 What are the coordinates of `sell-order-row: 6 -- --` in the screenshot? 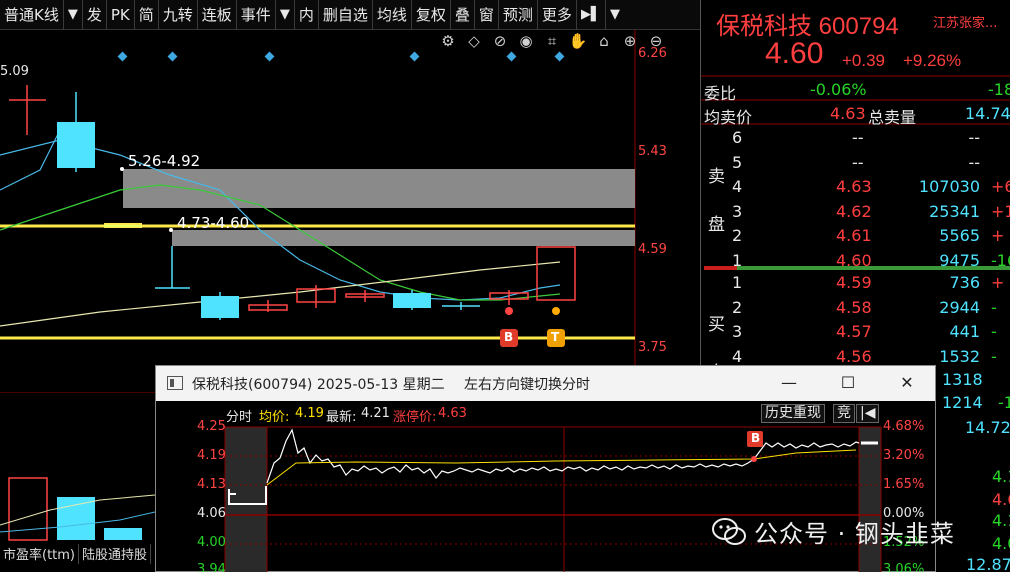 It's located at (857, 140).